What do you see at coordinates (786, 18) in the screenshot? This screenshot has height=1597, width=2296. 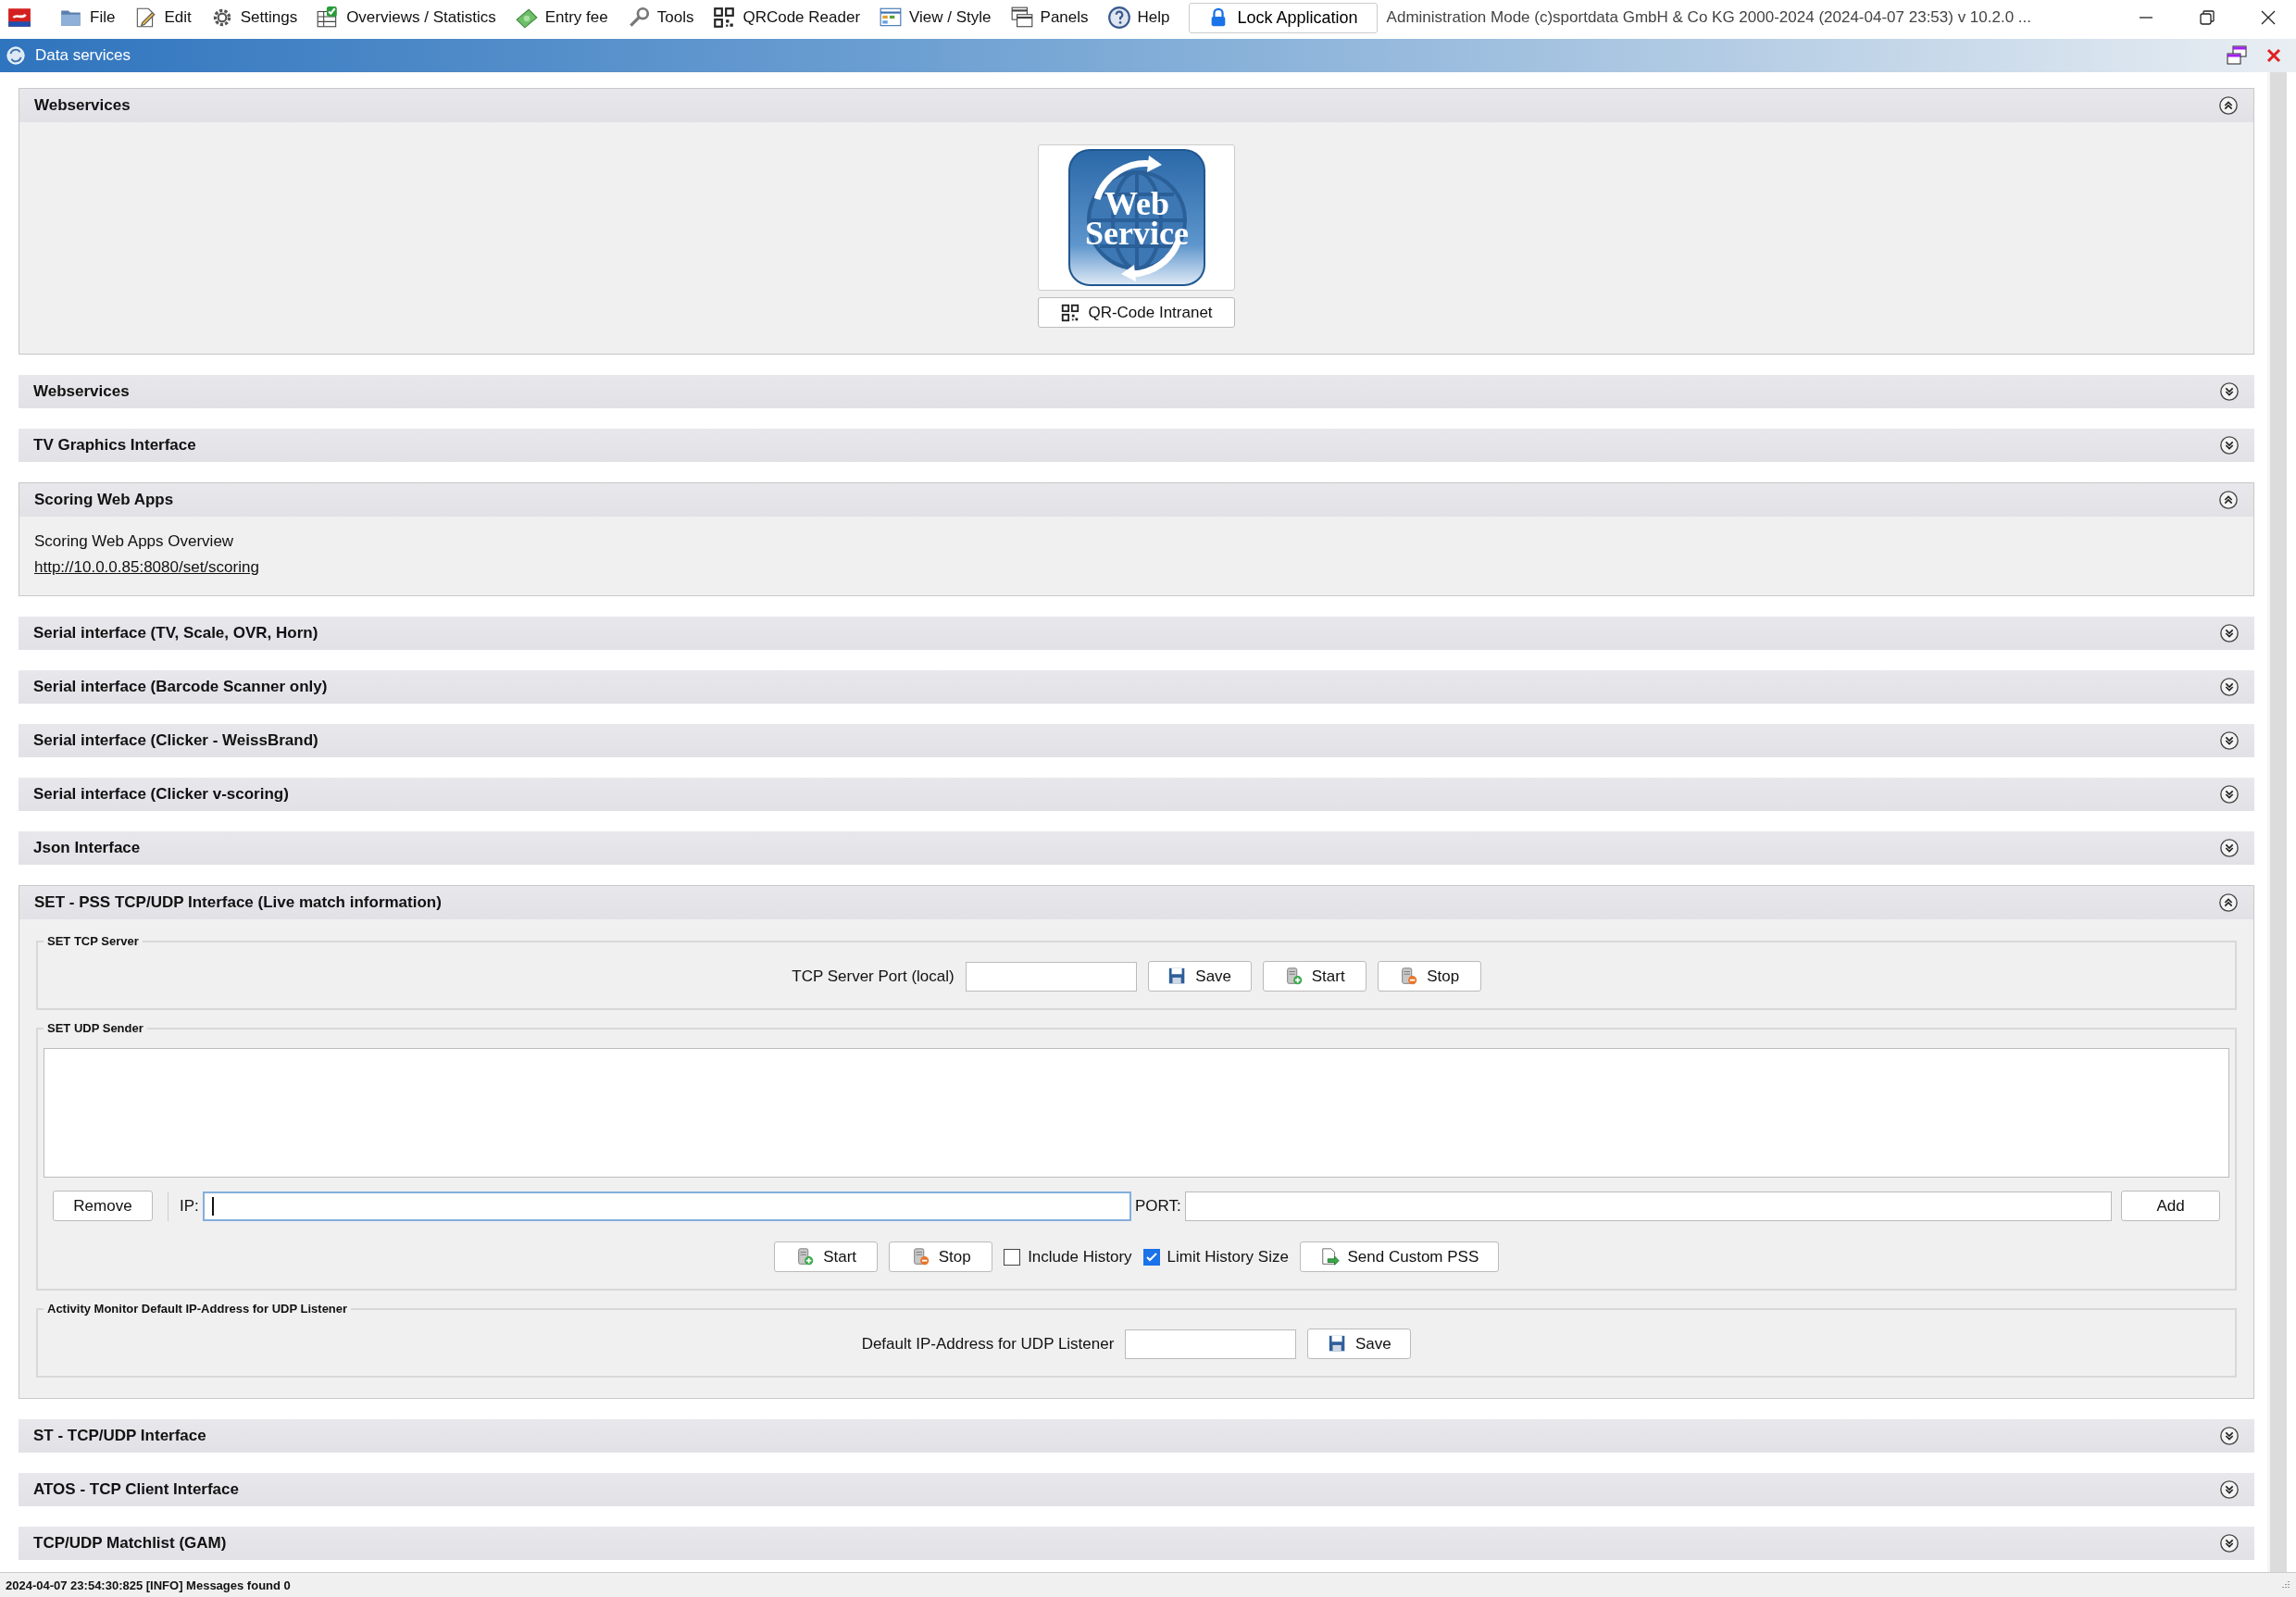 I see `menu-item: QRCode Reader` at bounding box center [786, 18].